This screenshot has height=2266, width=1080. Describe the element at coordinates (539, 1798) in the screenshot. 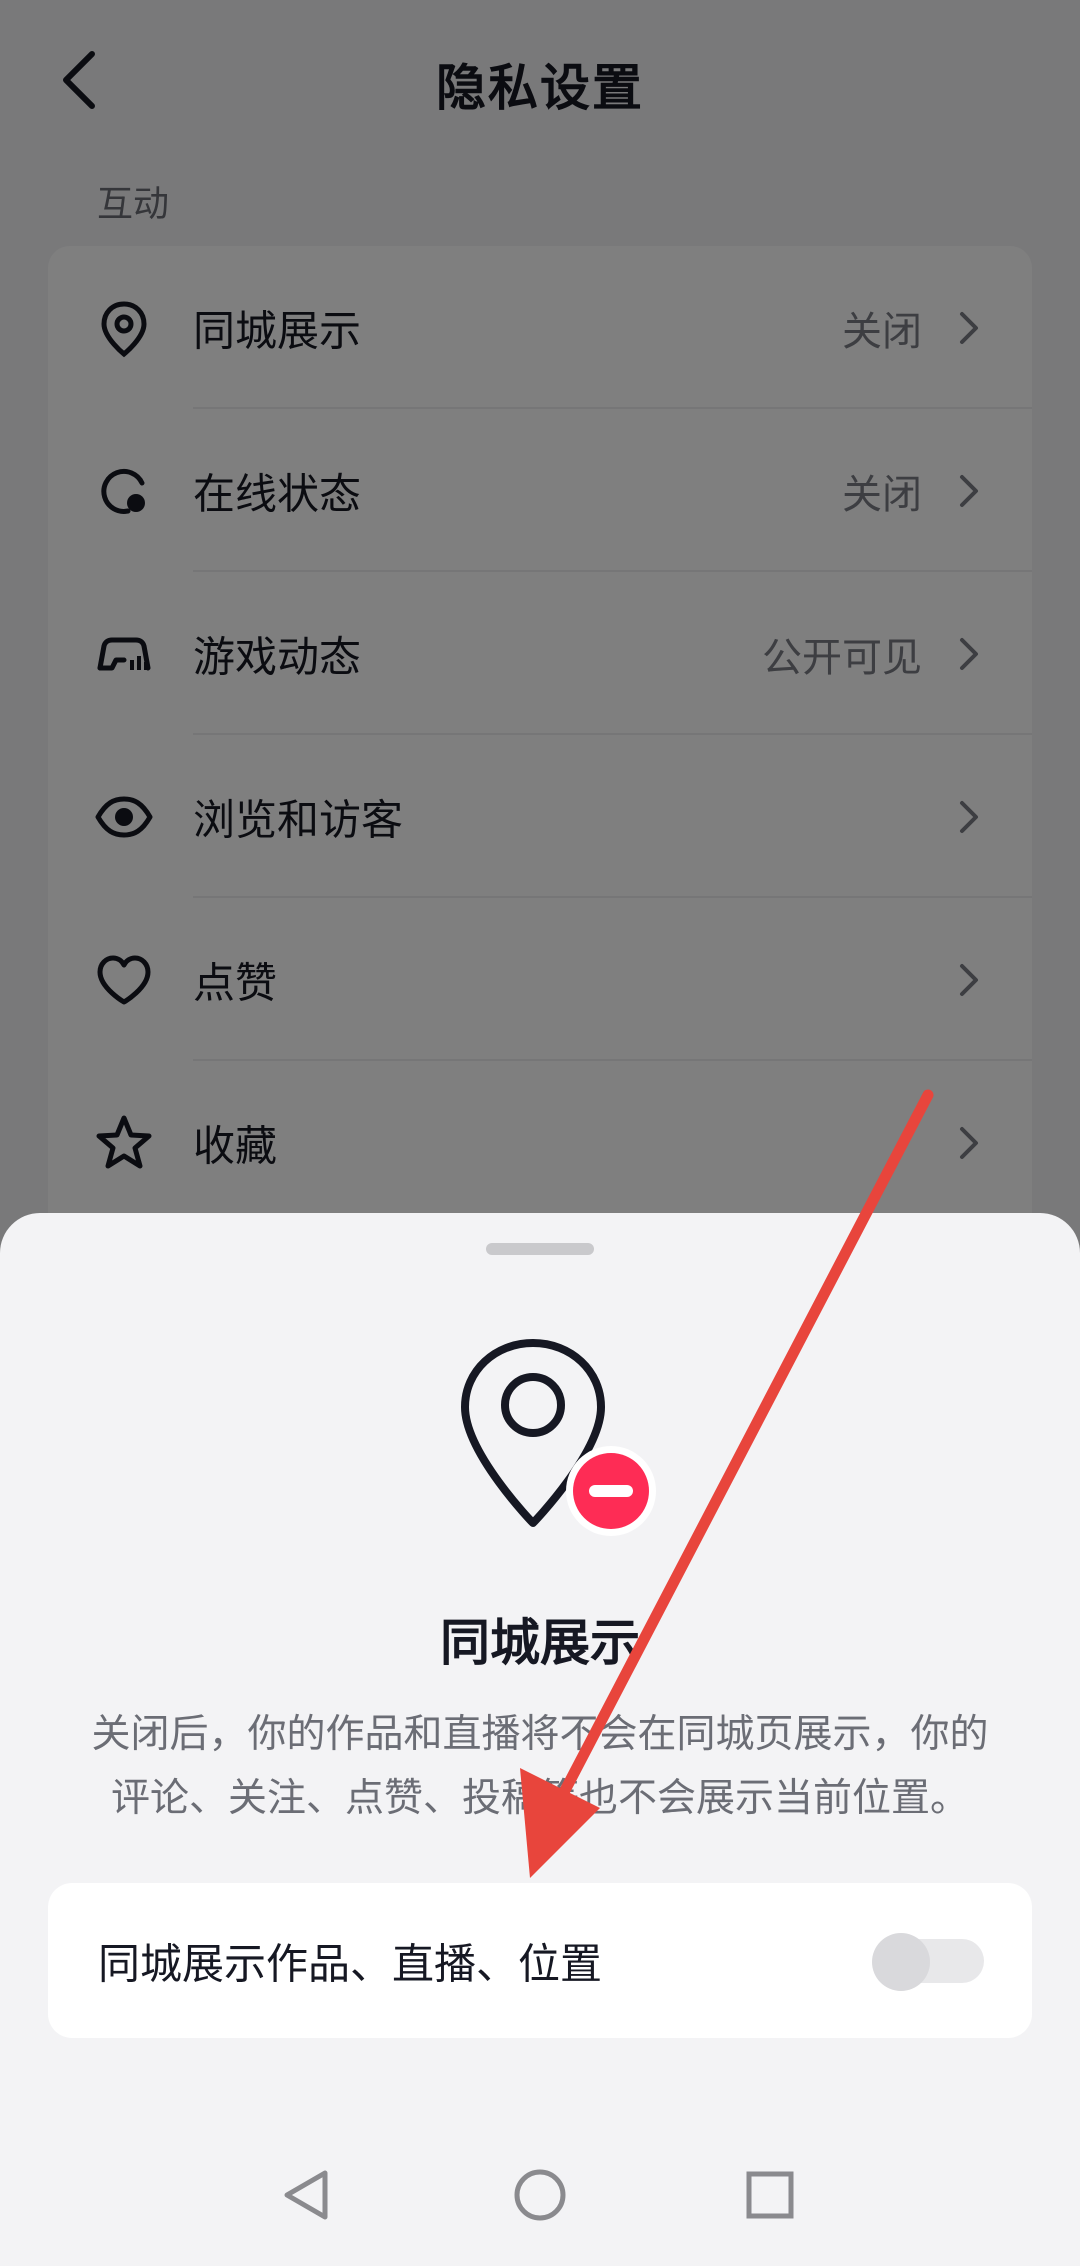

I see `sheet-description-line: 评论、关注、点赞、投稿等也不会展示当前位置。` at that location.